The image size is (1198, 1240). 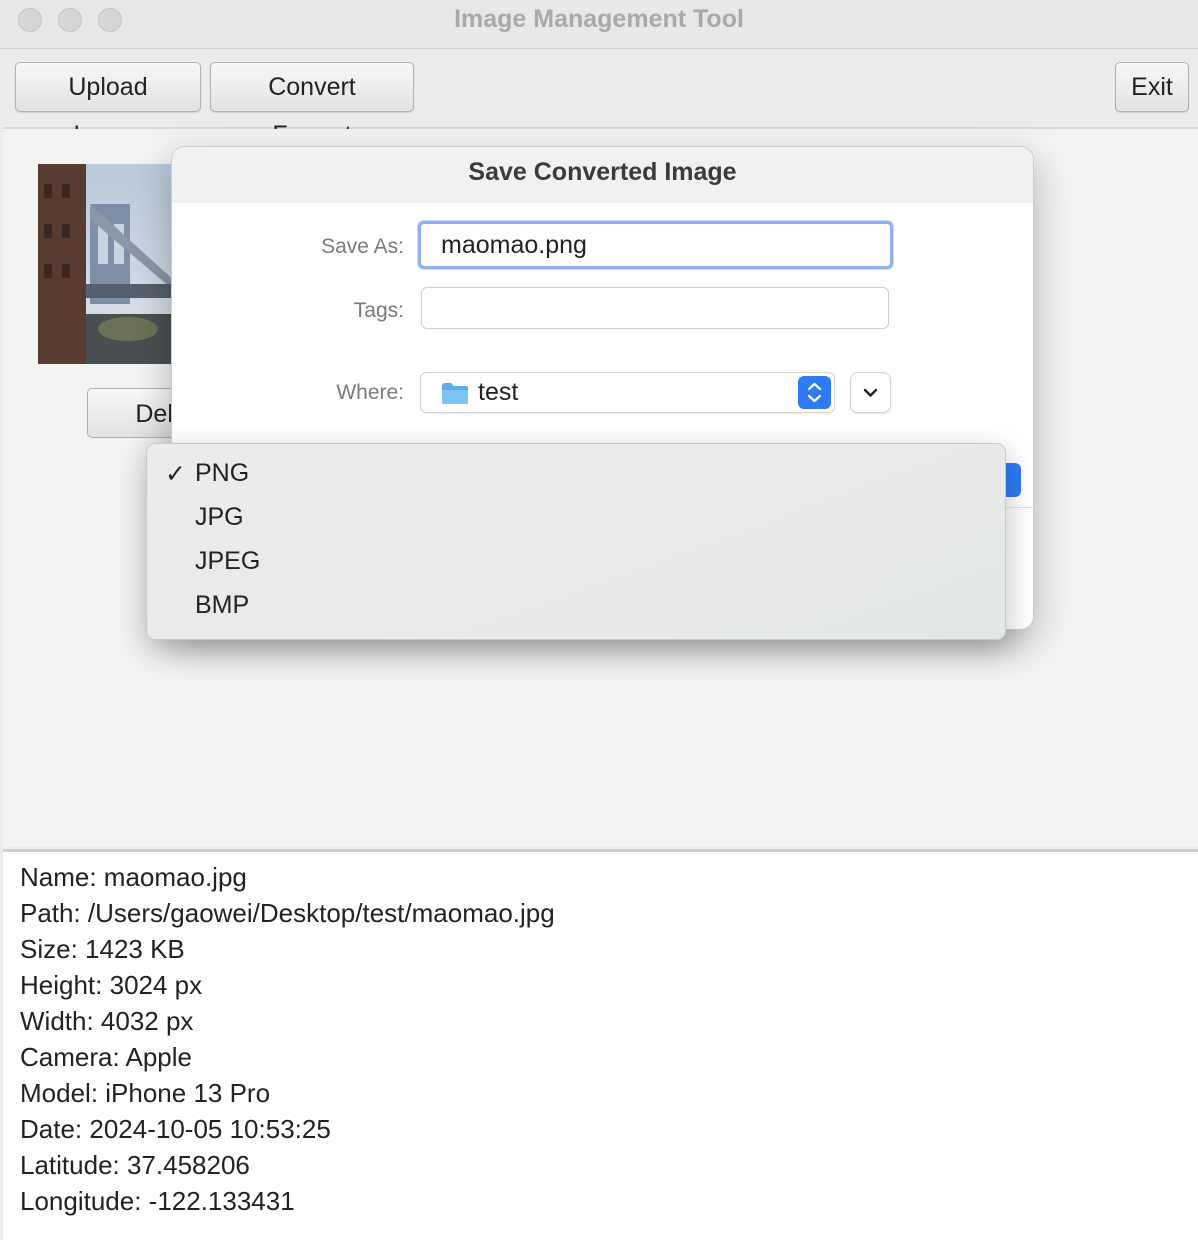 I want to click on dialog-header: Save Converted Image, so click(x=602, y=175).